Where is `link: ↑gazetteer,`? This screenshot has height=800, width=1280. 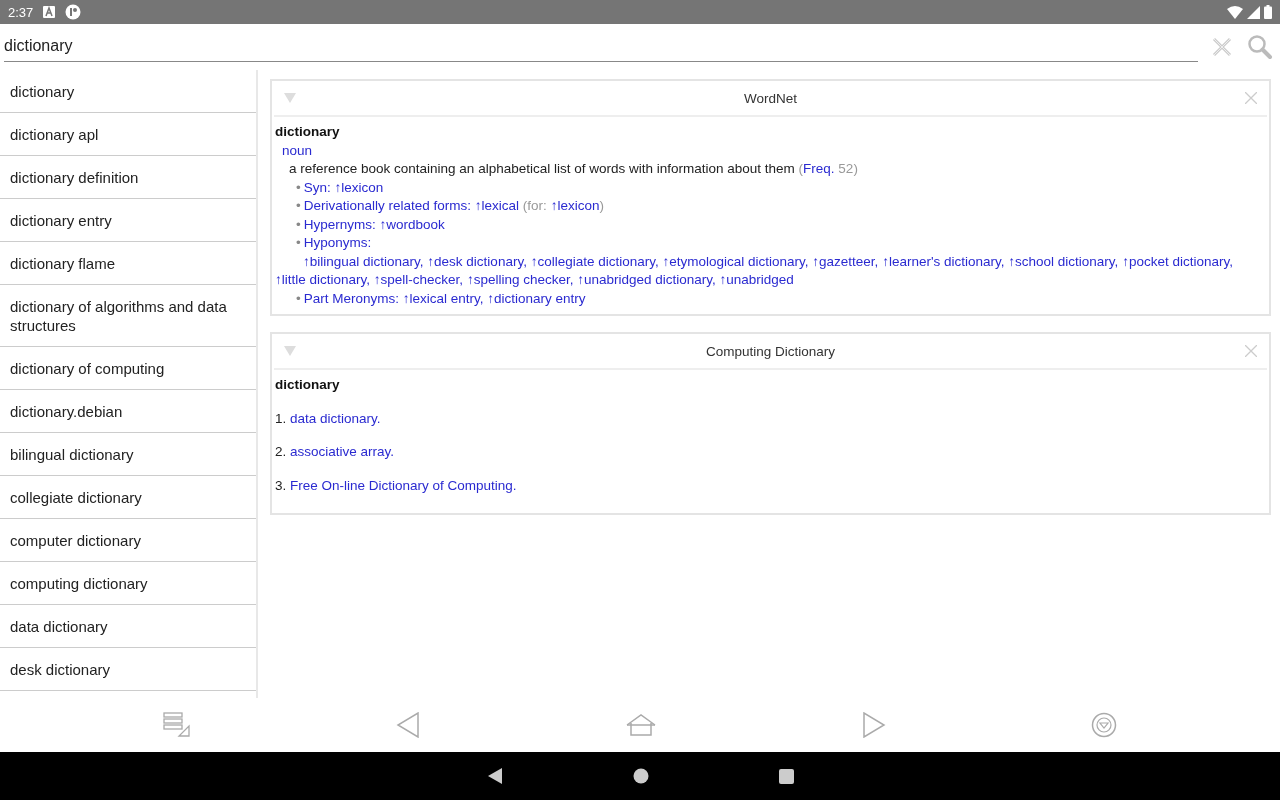
link: ↑gazetteer, is located at coordinates (845, 261).